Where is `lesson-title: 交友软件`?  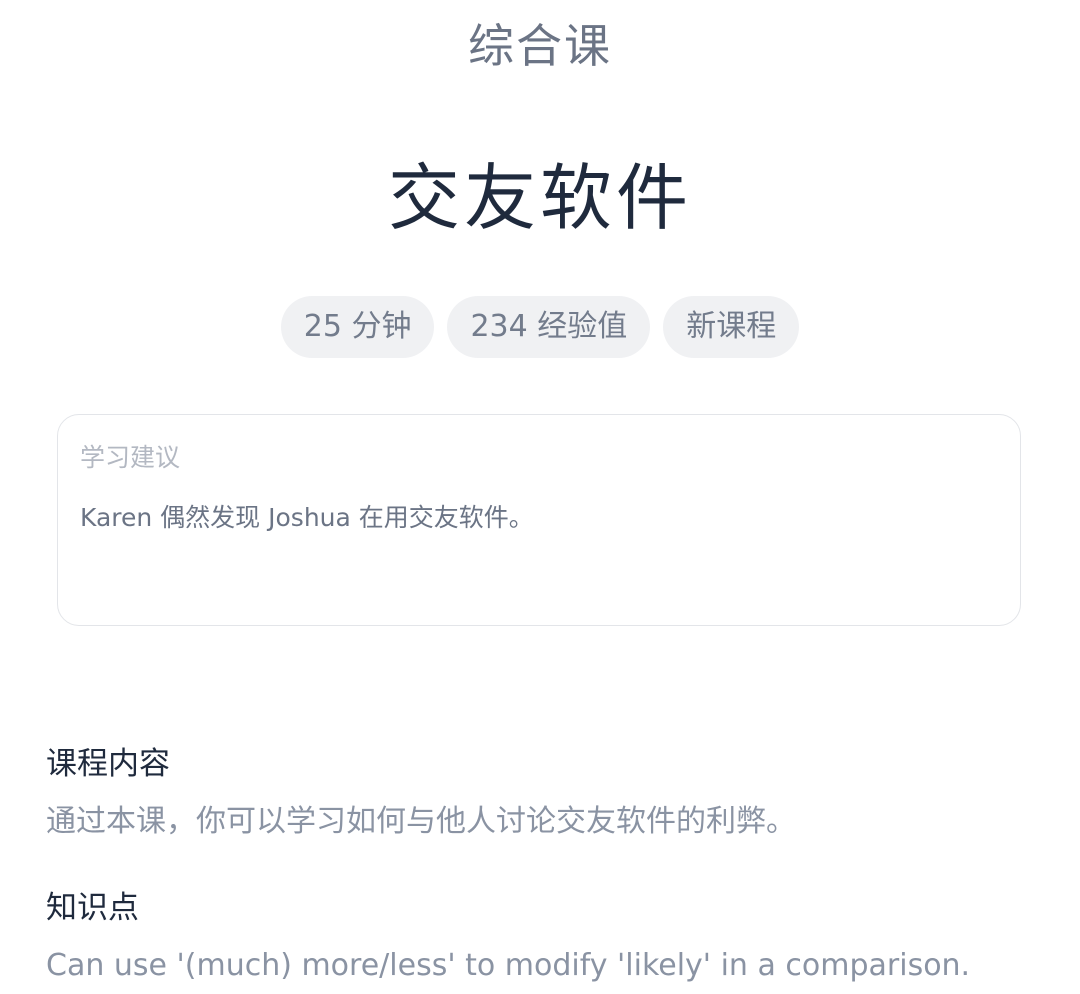 lesson-title: 交友软件 is located at coordinates (539, 198).